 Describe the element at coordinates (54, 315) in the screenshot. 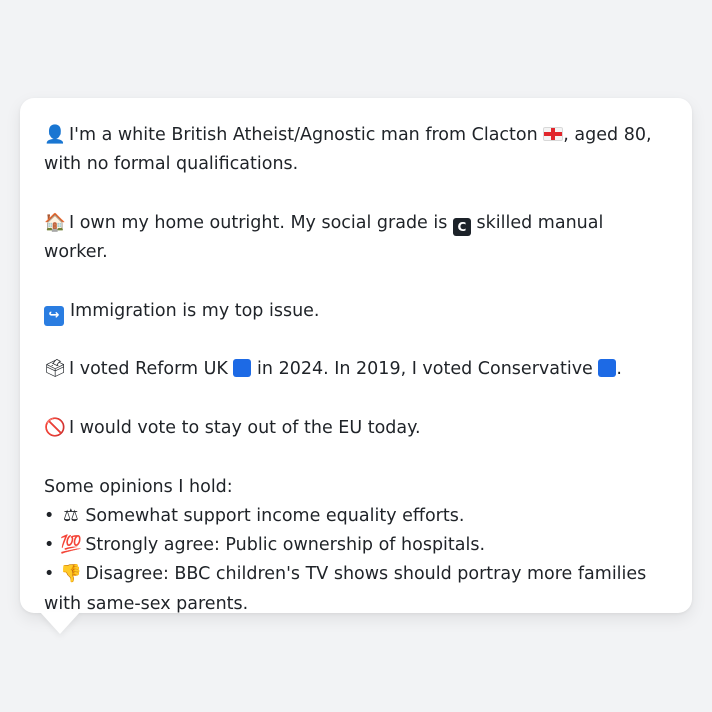

I see `immigration-arrow-icon: ↪` at that location.